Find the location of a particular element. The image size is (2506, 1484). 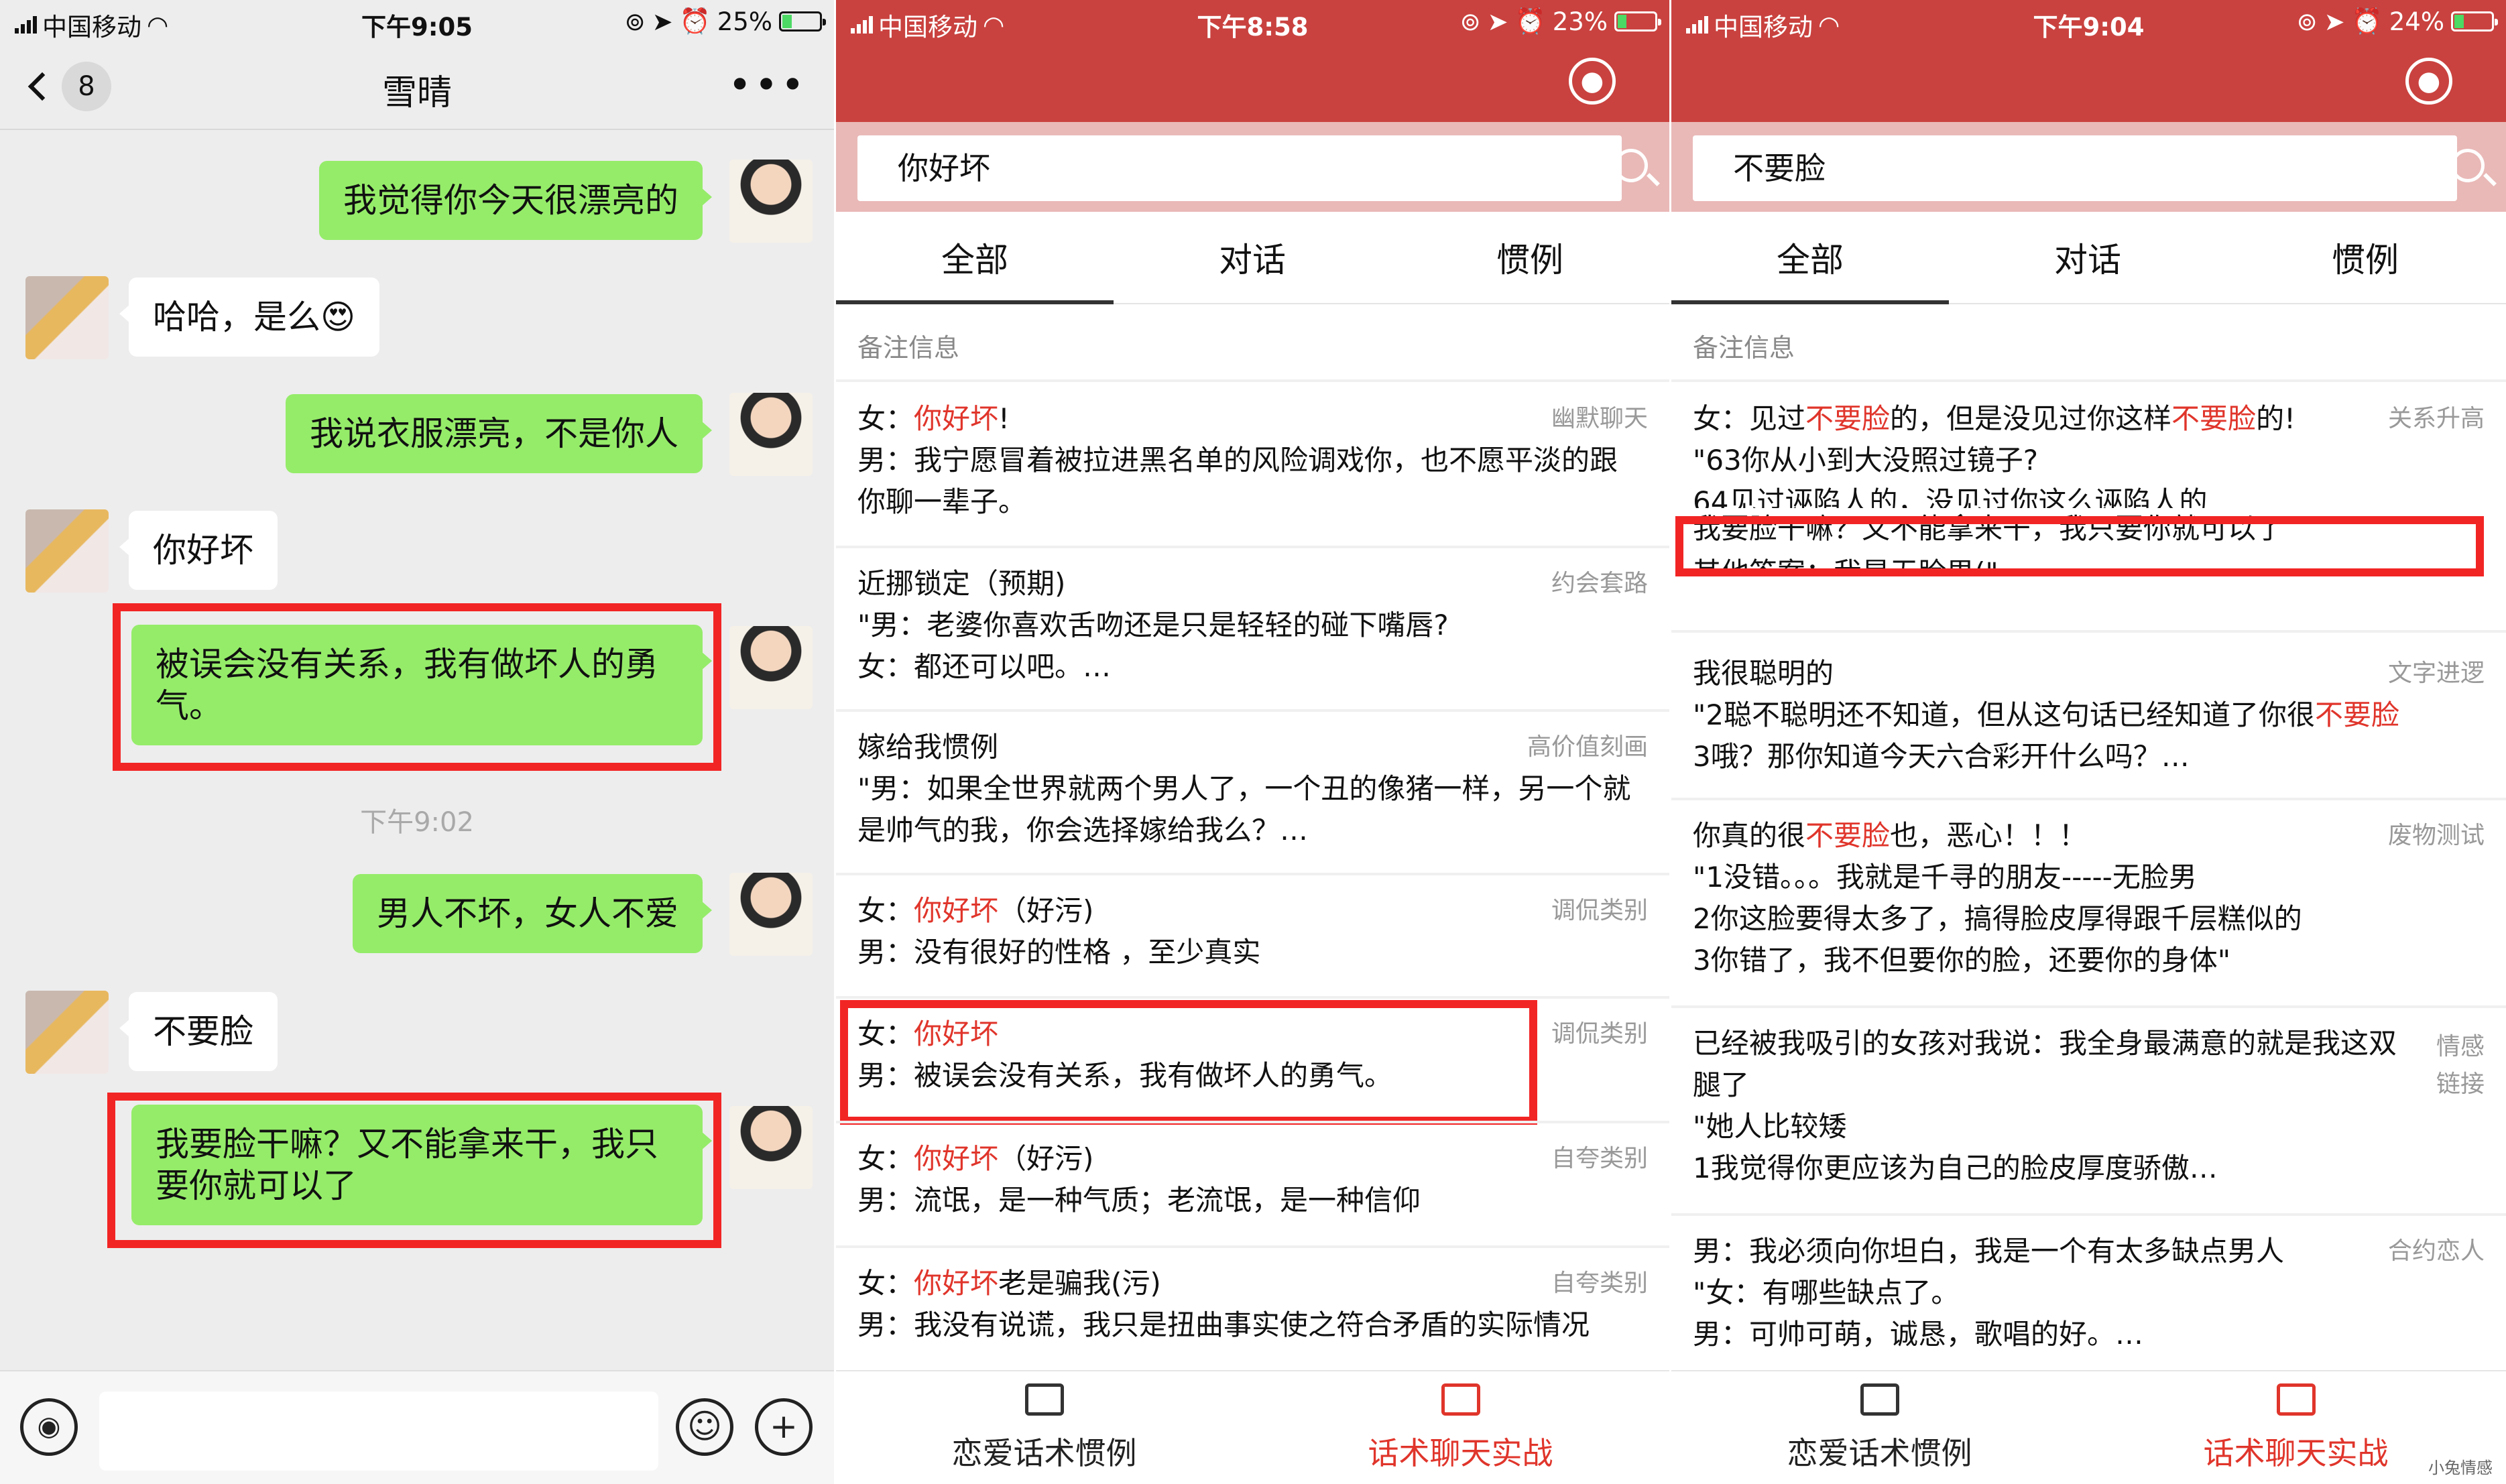

battery-percent: 25% is located at coordinates (744, 21).